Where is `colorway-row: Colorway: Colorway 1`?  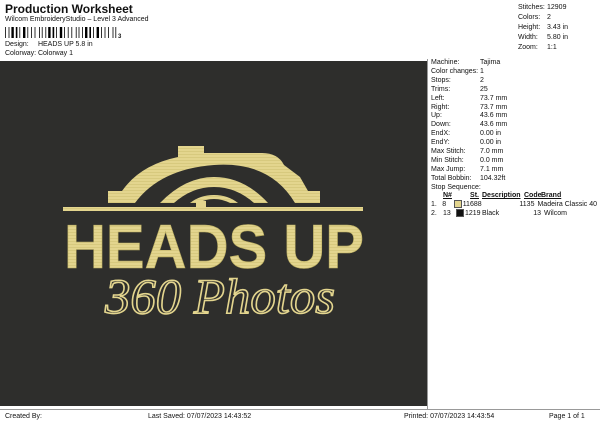 colorway-row: Colorway: Colorway 1 is located at coordinates (39, 53).